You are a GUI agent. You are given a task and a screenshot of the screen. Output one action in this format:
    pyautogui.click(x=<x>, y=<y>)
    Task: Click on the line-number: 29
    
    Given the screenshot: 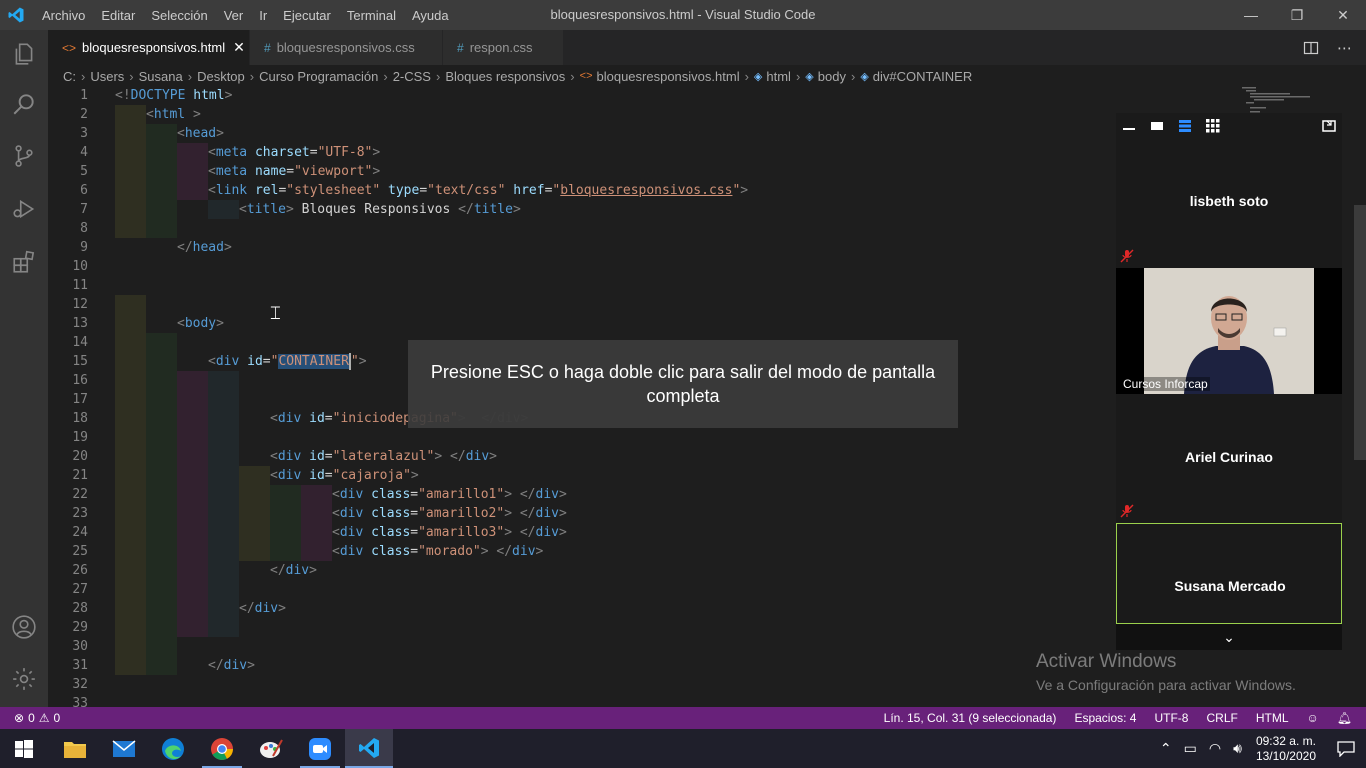 What is the action you would take?
    pyautogui.click(x=80, y=627)
    